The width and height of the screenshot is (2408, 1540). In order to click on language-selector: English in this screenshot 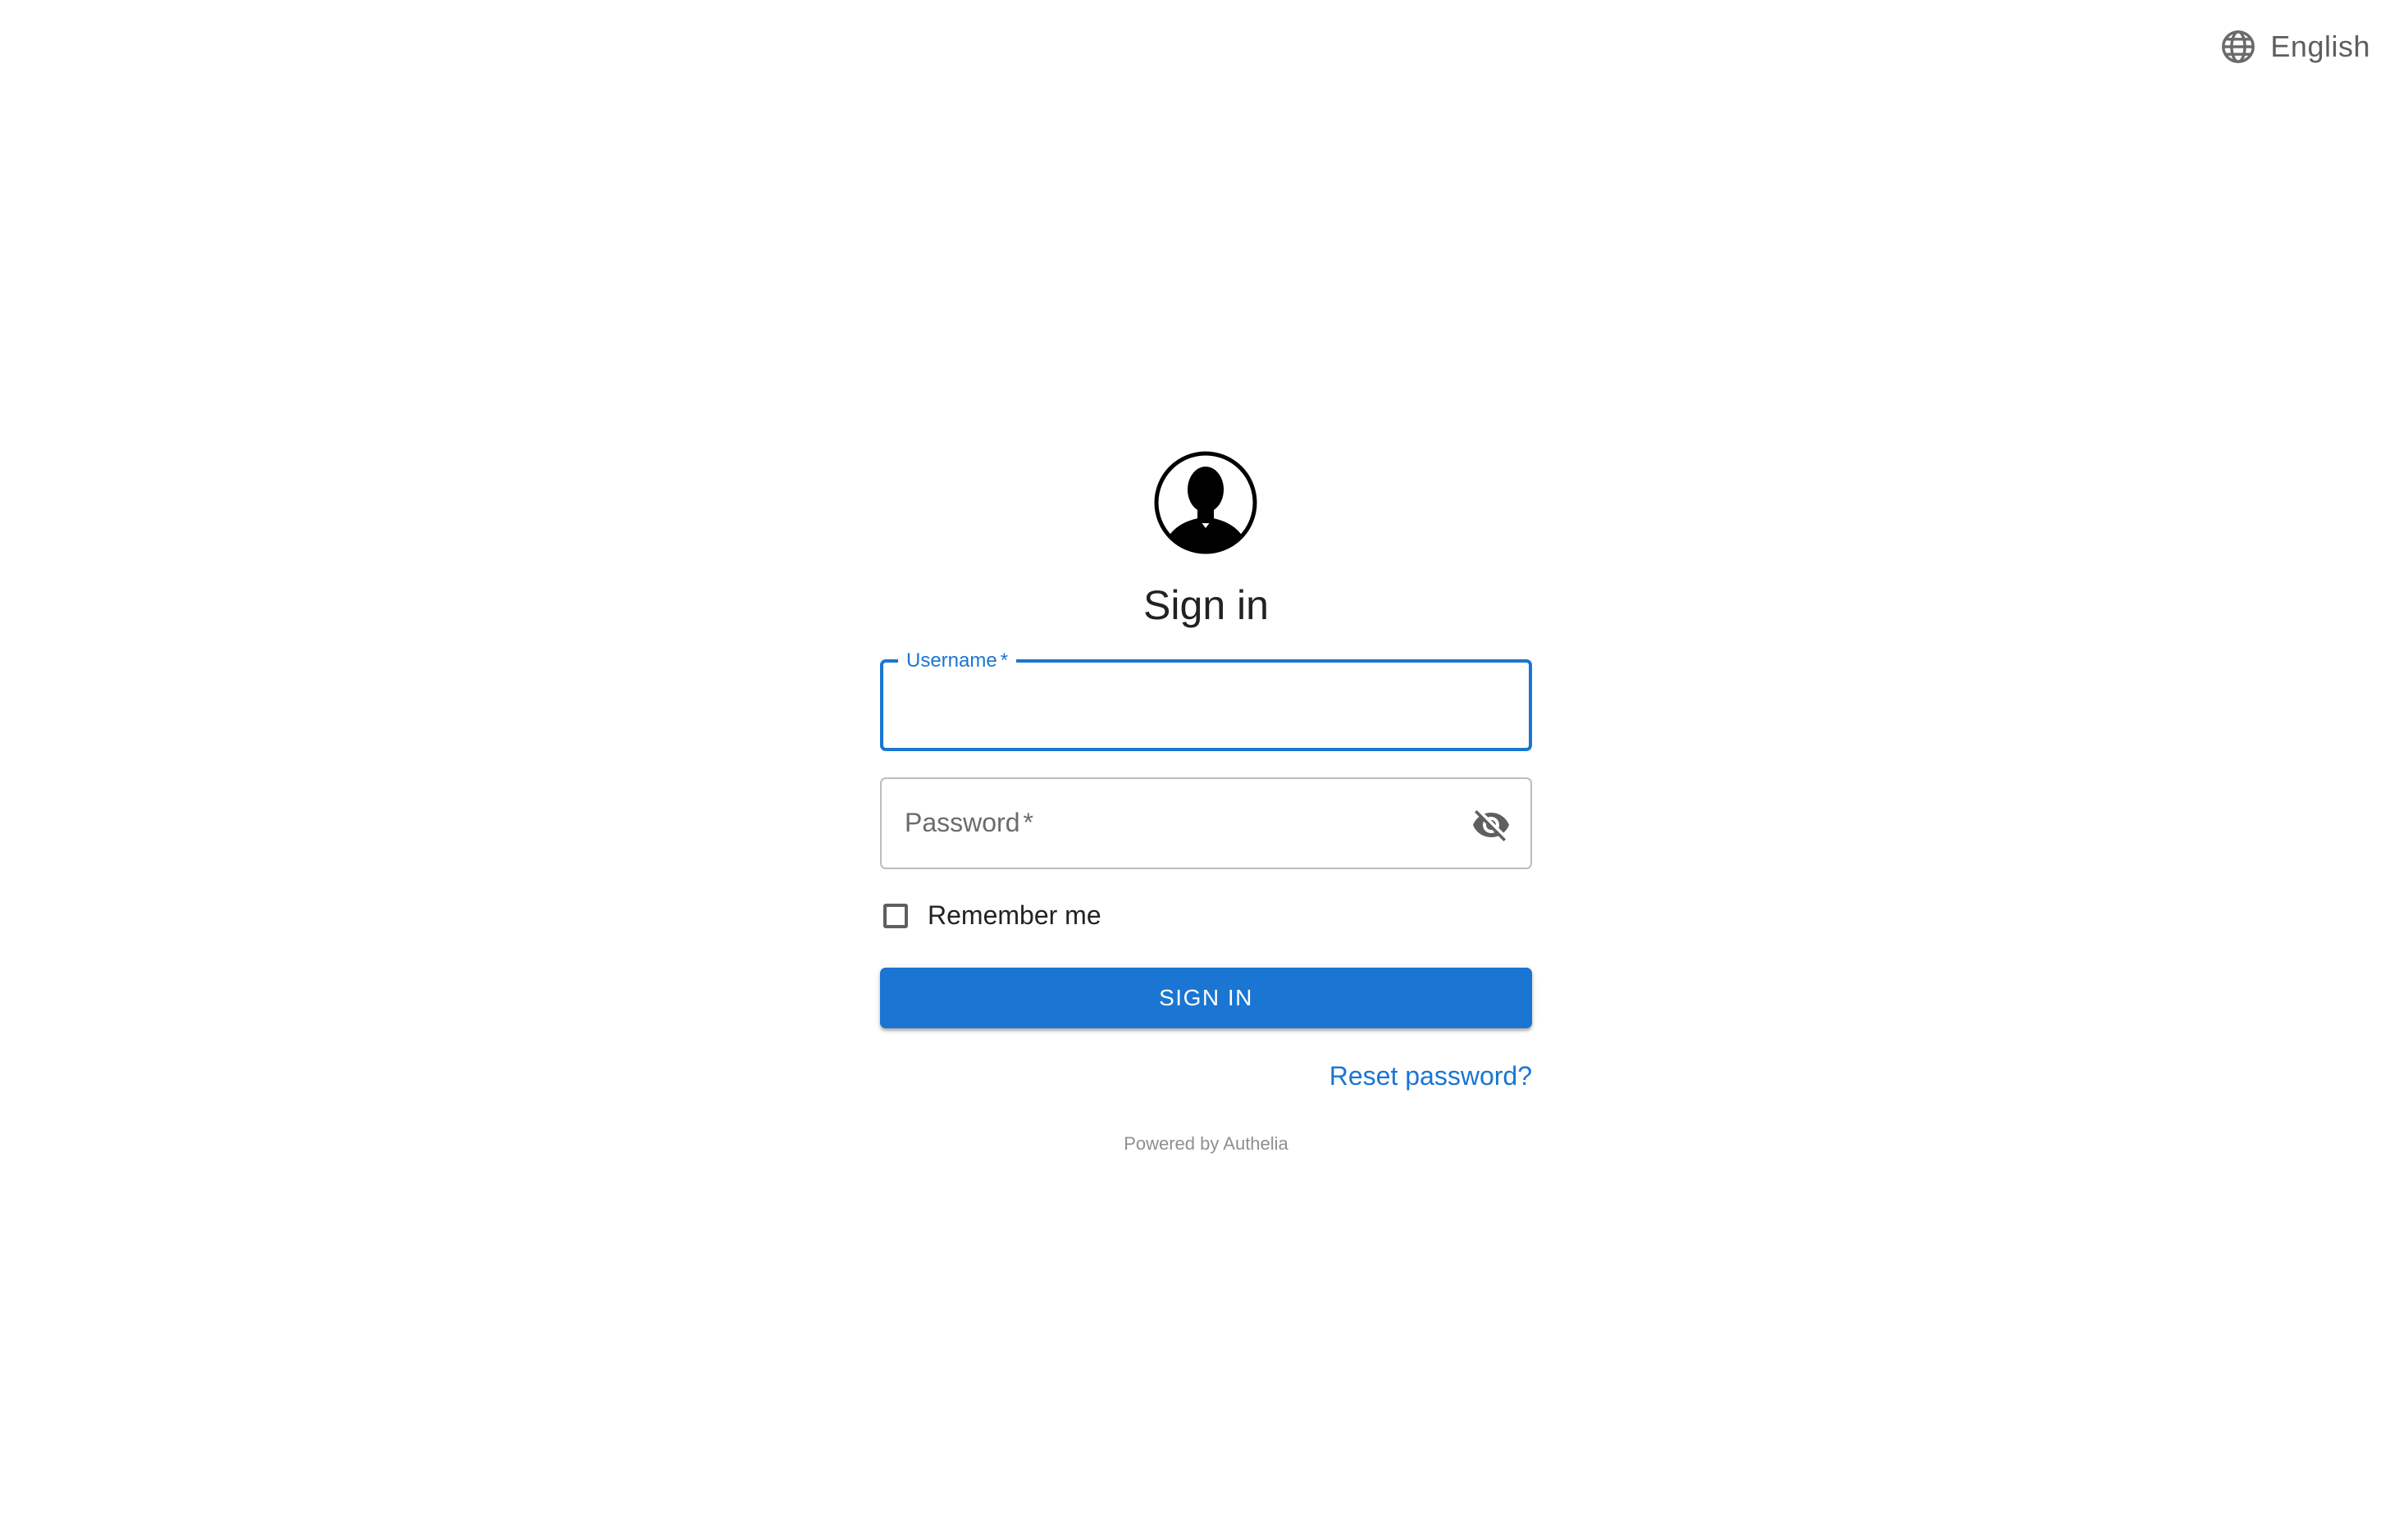, I will do `click(2295, 47)`.